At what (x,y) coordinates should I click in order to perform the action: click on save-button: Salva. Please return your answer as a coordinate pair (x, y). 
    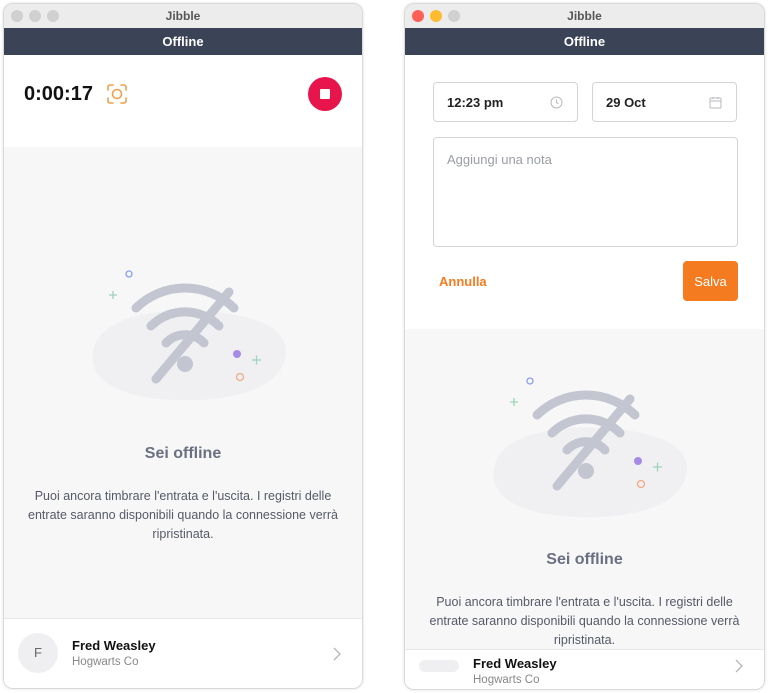
    Looking at the image, I should click on (710, 281).